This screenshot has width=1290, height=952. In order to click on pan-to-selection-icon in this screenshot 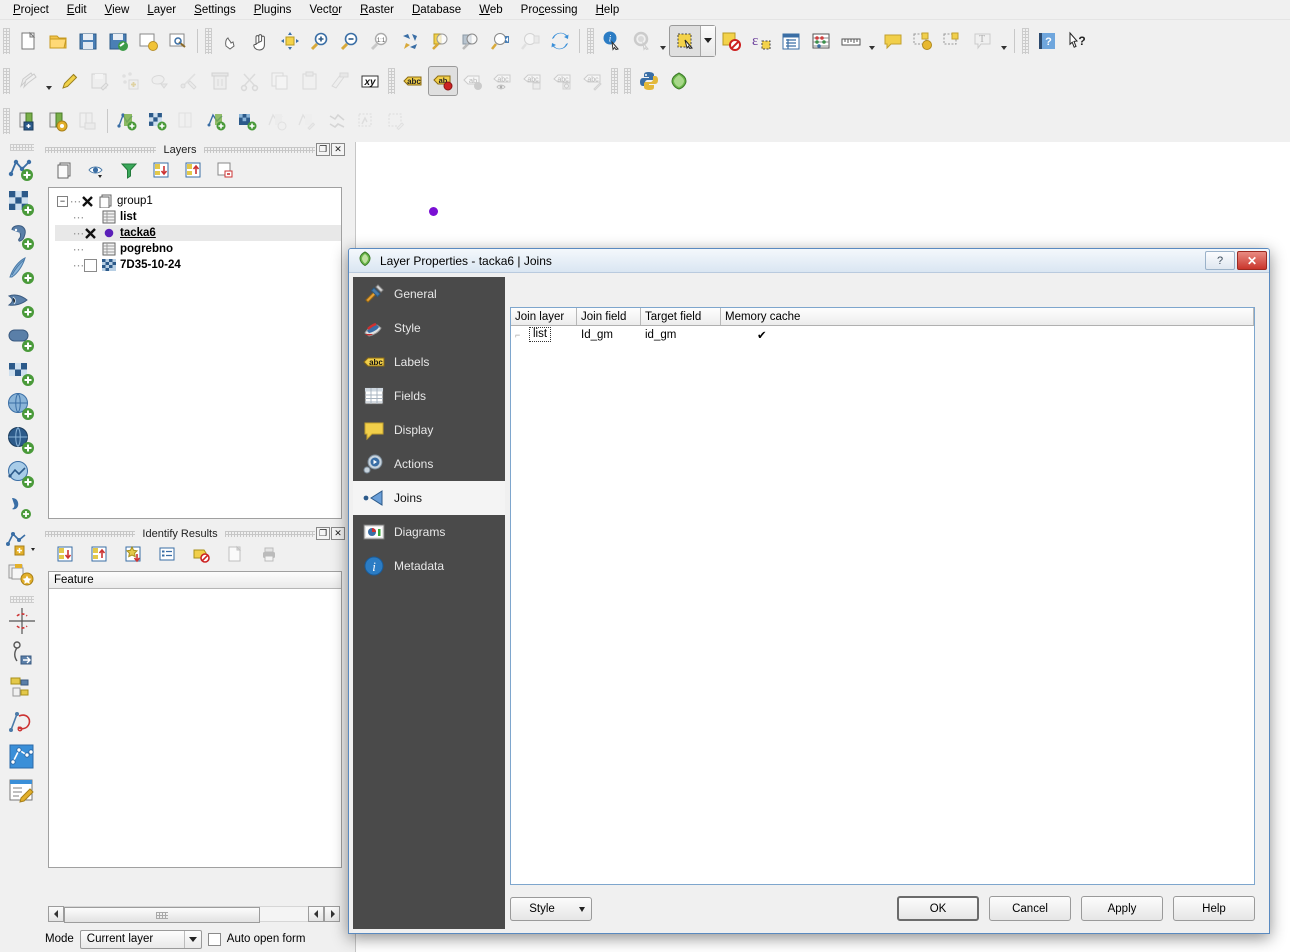, I will do `click(290, 41)`.